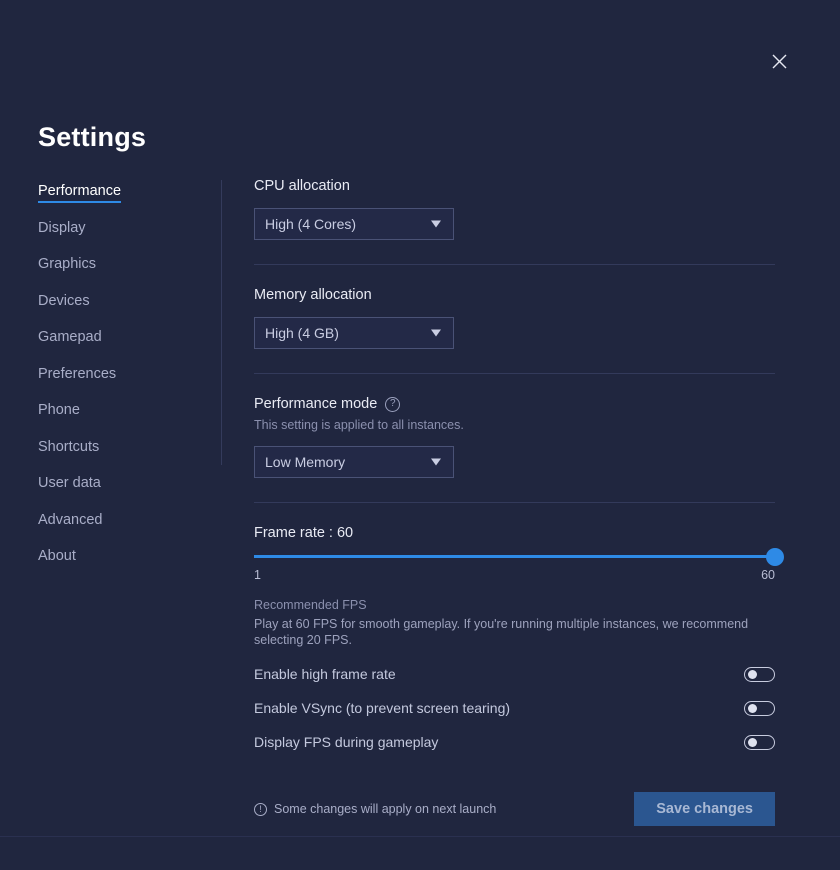 The width and height of the screenshot is (840, 870). I want to click on sidebar-item-about: About, so click(57, 558).